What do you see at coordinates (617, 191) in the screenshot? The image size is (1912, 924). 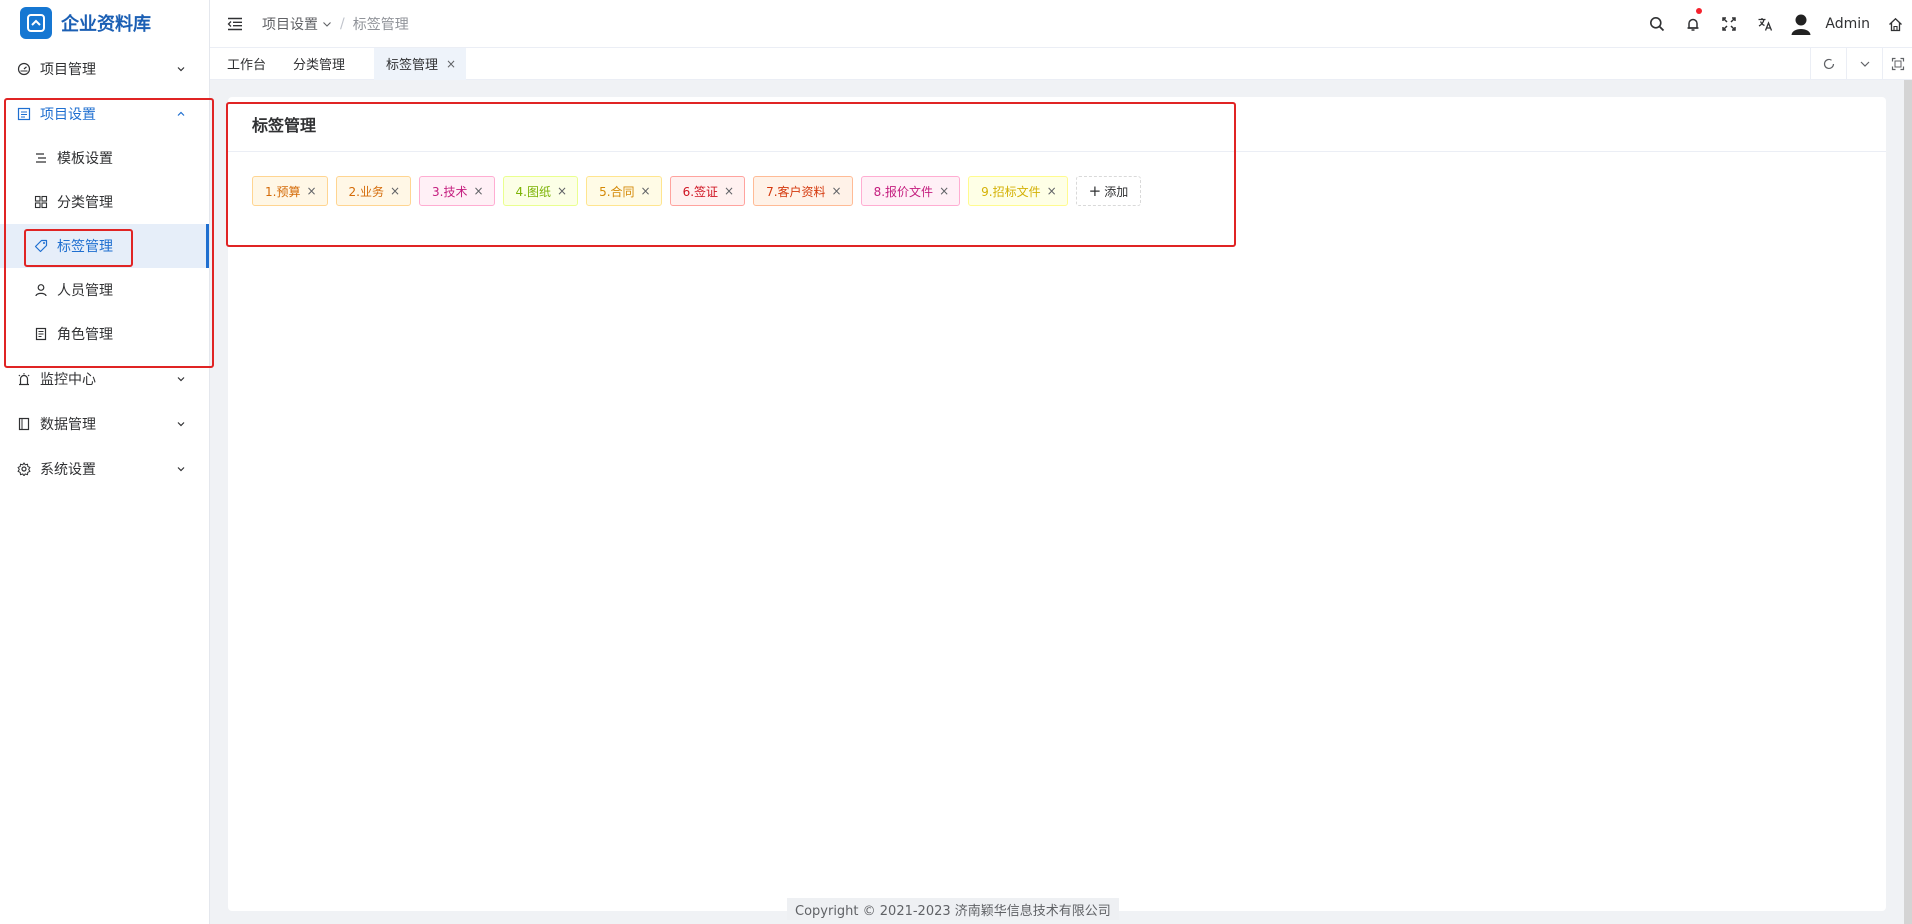 I see `tag-label: 5.合同` at bounding box center [617, 191].